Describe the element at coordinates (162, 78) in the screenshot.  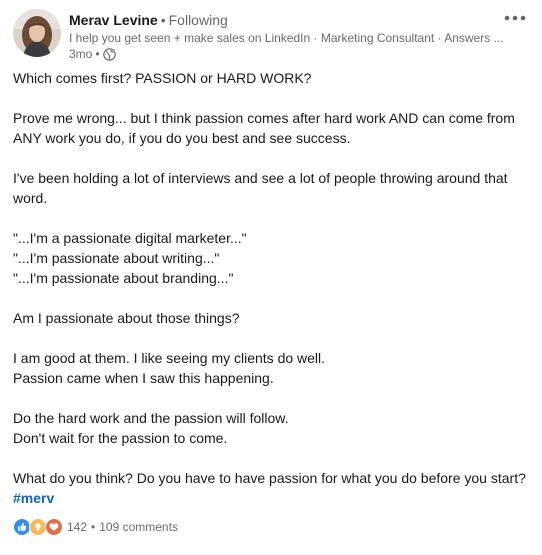
I see `post-text-line: Which comes first? PASSION or HARD WORK?` at that location.